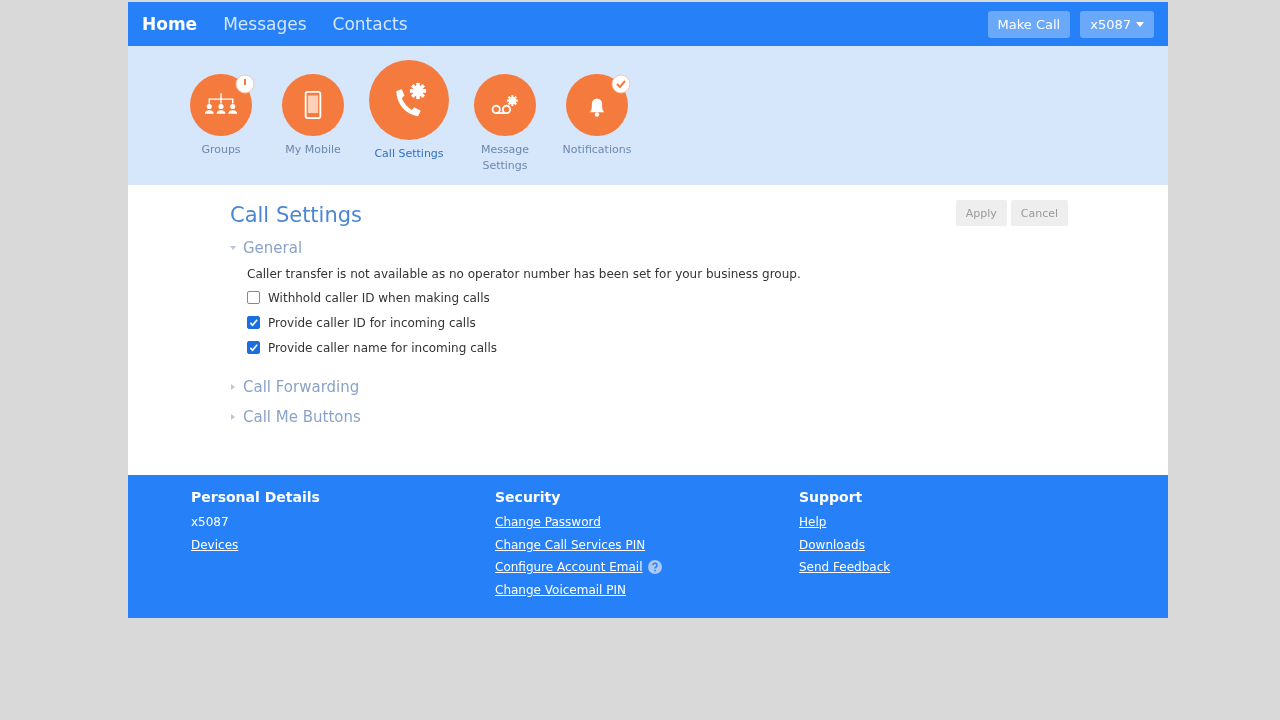 The width and height of the screenshot is (1280, 720). Describe the element at coordinates (505, 110) in the screenshot. I see `shortcut-tile: Message Settings` at that location.